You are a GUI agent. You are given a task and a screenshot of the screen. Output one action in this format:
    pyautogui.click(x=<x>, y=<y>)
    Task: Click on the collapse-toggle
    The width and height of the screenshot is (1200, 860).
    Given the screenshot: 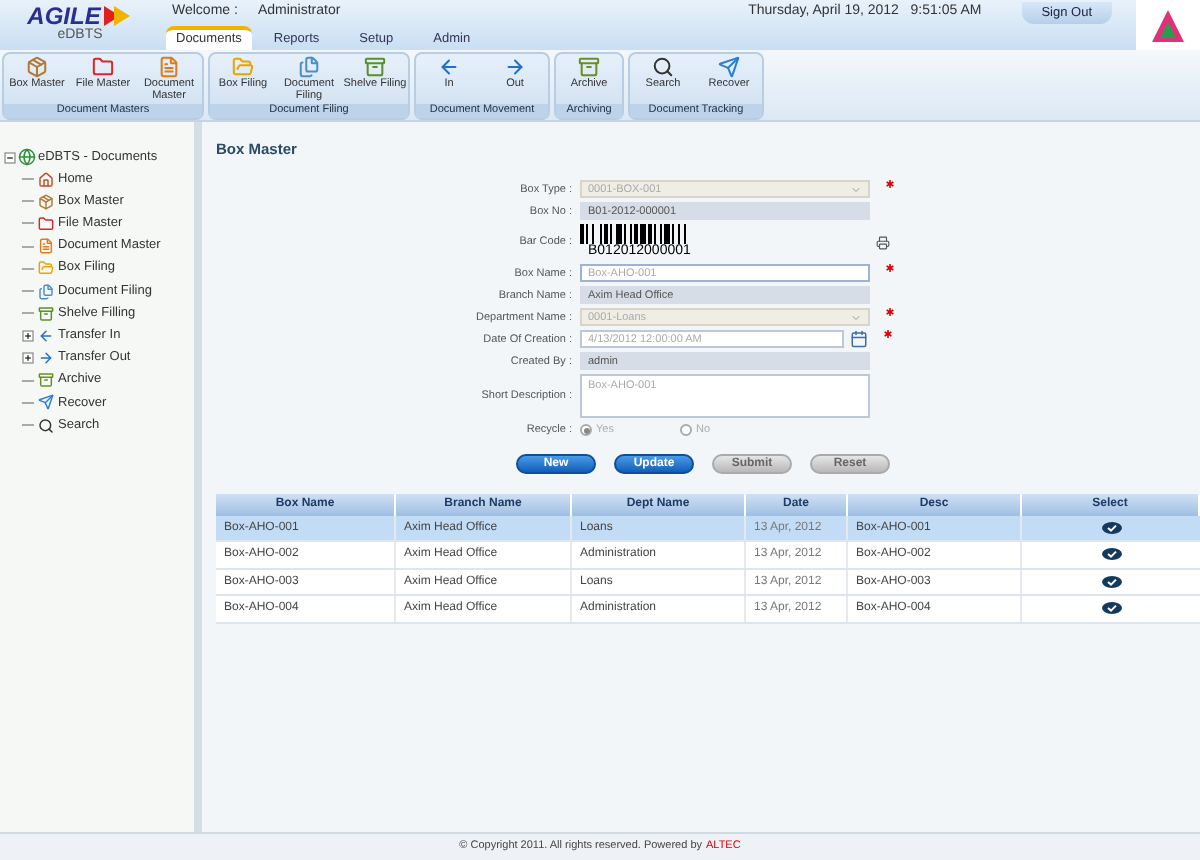 What is the action you would take?
    pyautogui.click(x=10, y=157)
    